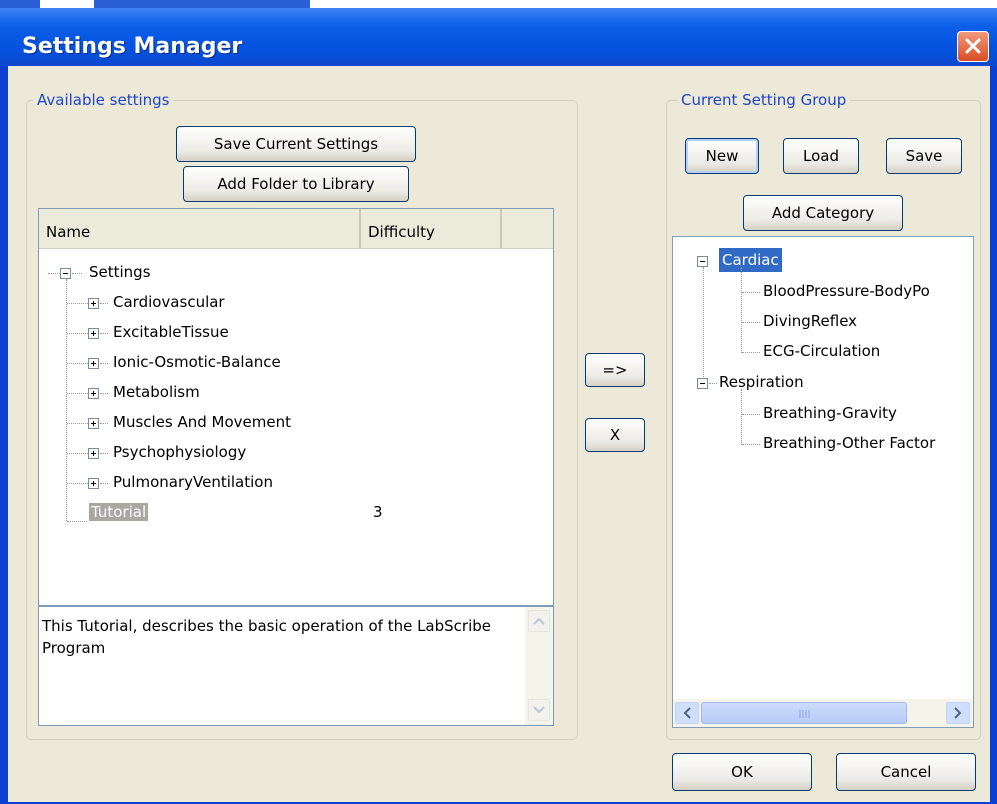  Describe the element at coordinates (498, 37) in the screenshot. I see `title-bar: Settings Manager` at that location.